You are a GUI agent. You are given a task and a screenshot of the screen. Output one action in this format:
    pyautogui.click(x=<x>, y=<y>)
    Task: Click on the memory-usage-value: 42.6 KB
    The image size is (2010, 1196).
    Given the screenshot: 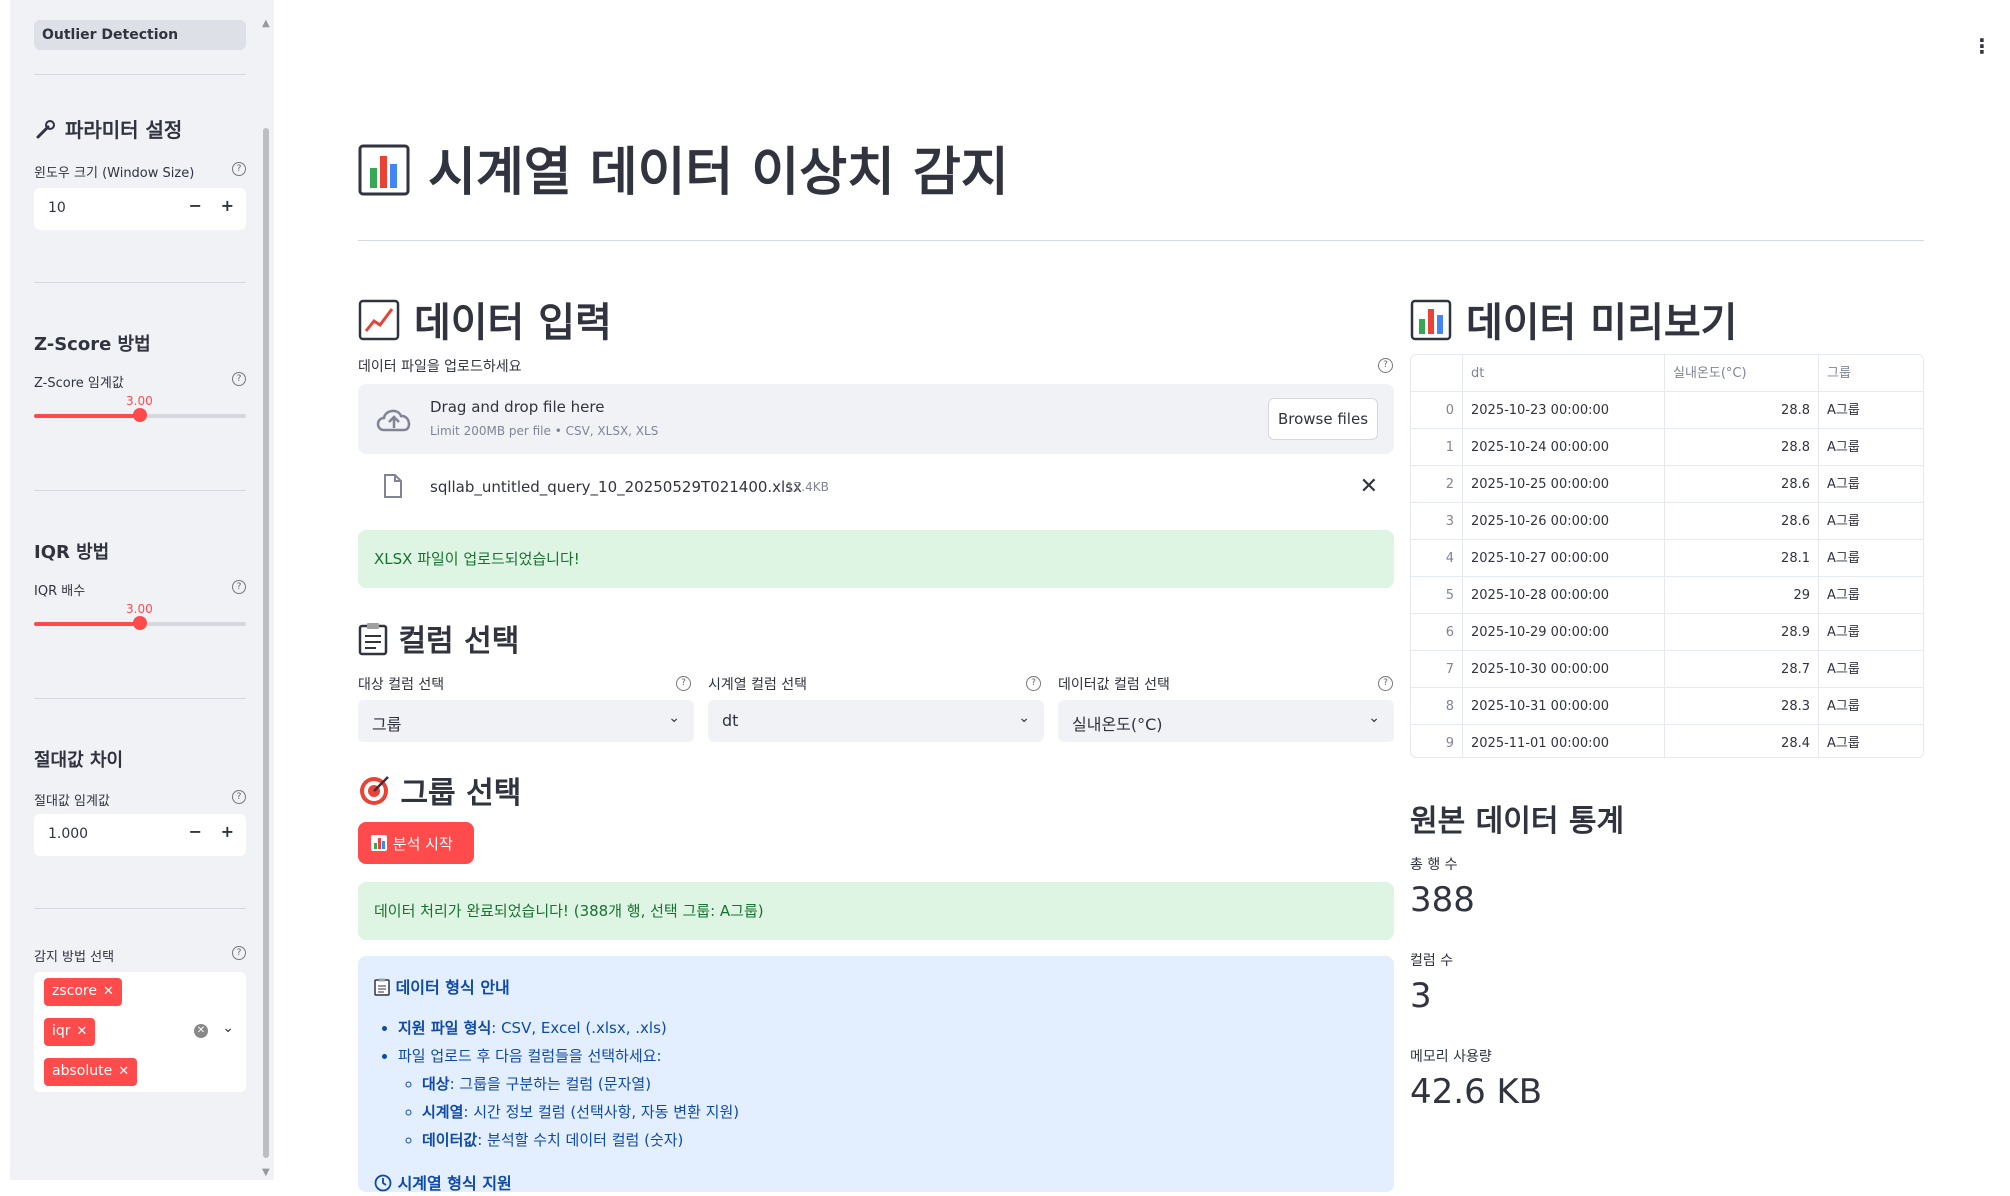 What is the action you would take?
    pyautogui.click(x=1476, y=1092)
    